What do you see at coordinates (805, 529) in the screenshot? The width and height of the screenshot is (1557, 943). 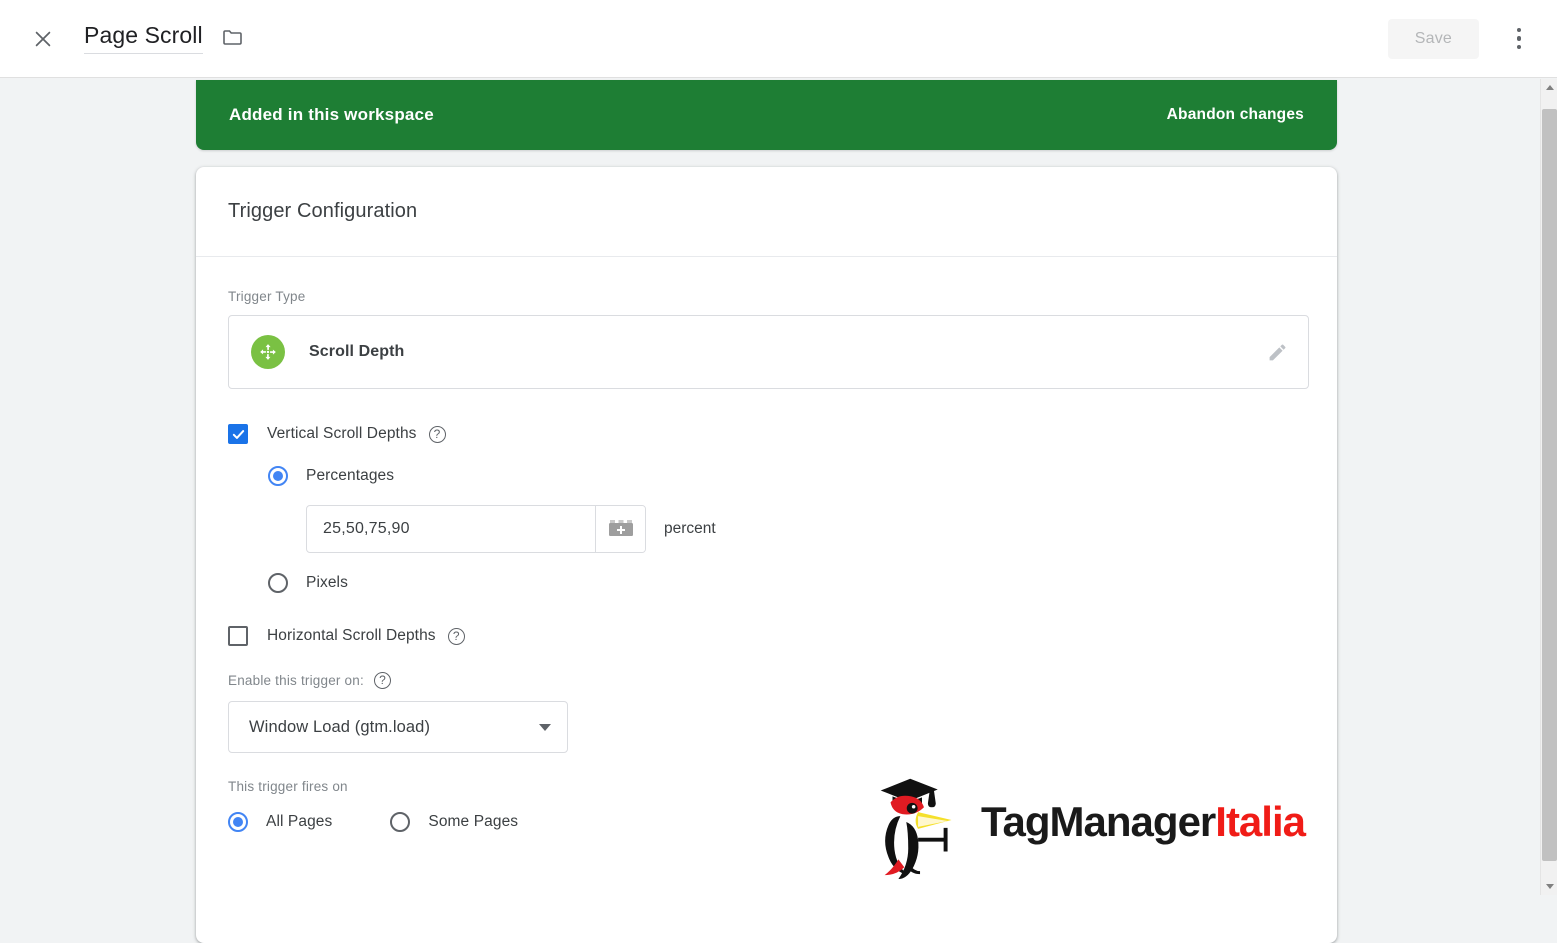 I see `percentages-value-row: percent` at bounding box center [805, 529].